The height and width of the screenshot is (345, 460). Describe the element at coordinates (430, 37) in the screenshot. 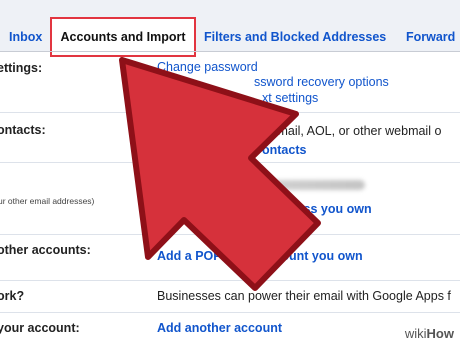

I see `tab-forwarding: Forward` at that location.